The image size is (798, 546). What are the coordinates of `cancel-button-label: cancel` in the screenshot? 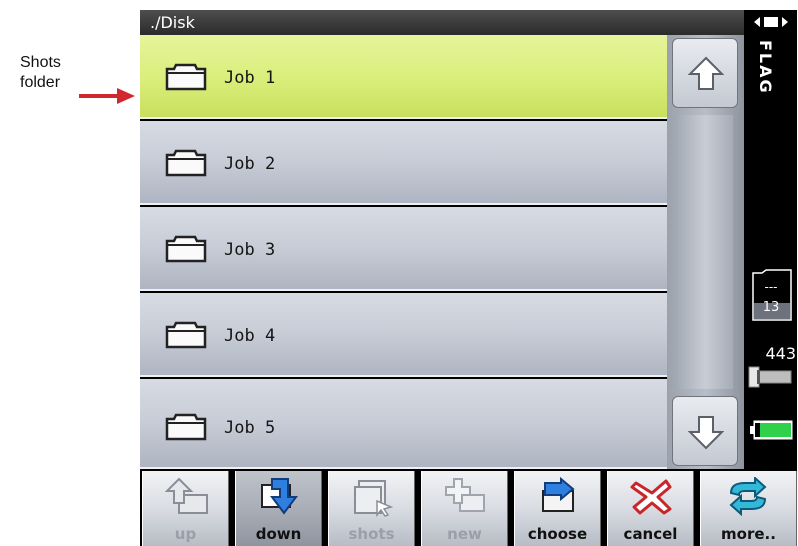 It's located at (650, 534).